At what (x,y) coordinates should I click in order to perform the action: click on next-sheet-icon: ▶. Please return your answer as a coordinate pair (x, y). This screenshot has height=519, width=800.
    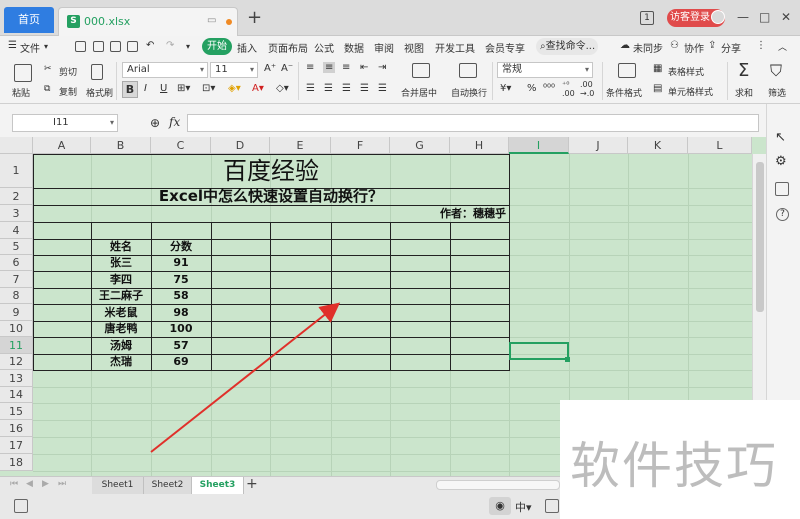
    Looking at the image, I should click on (45, 484).